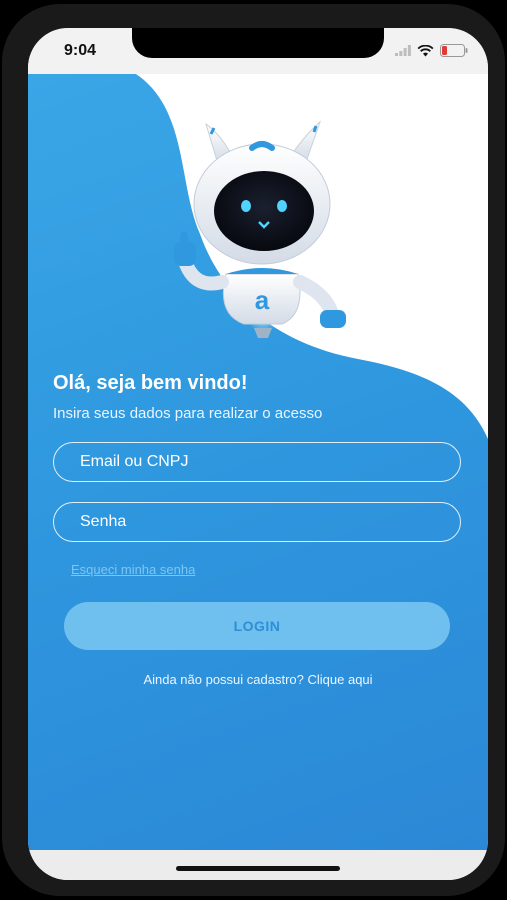  I want to click on status-icons, so click(431, 50).